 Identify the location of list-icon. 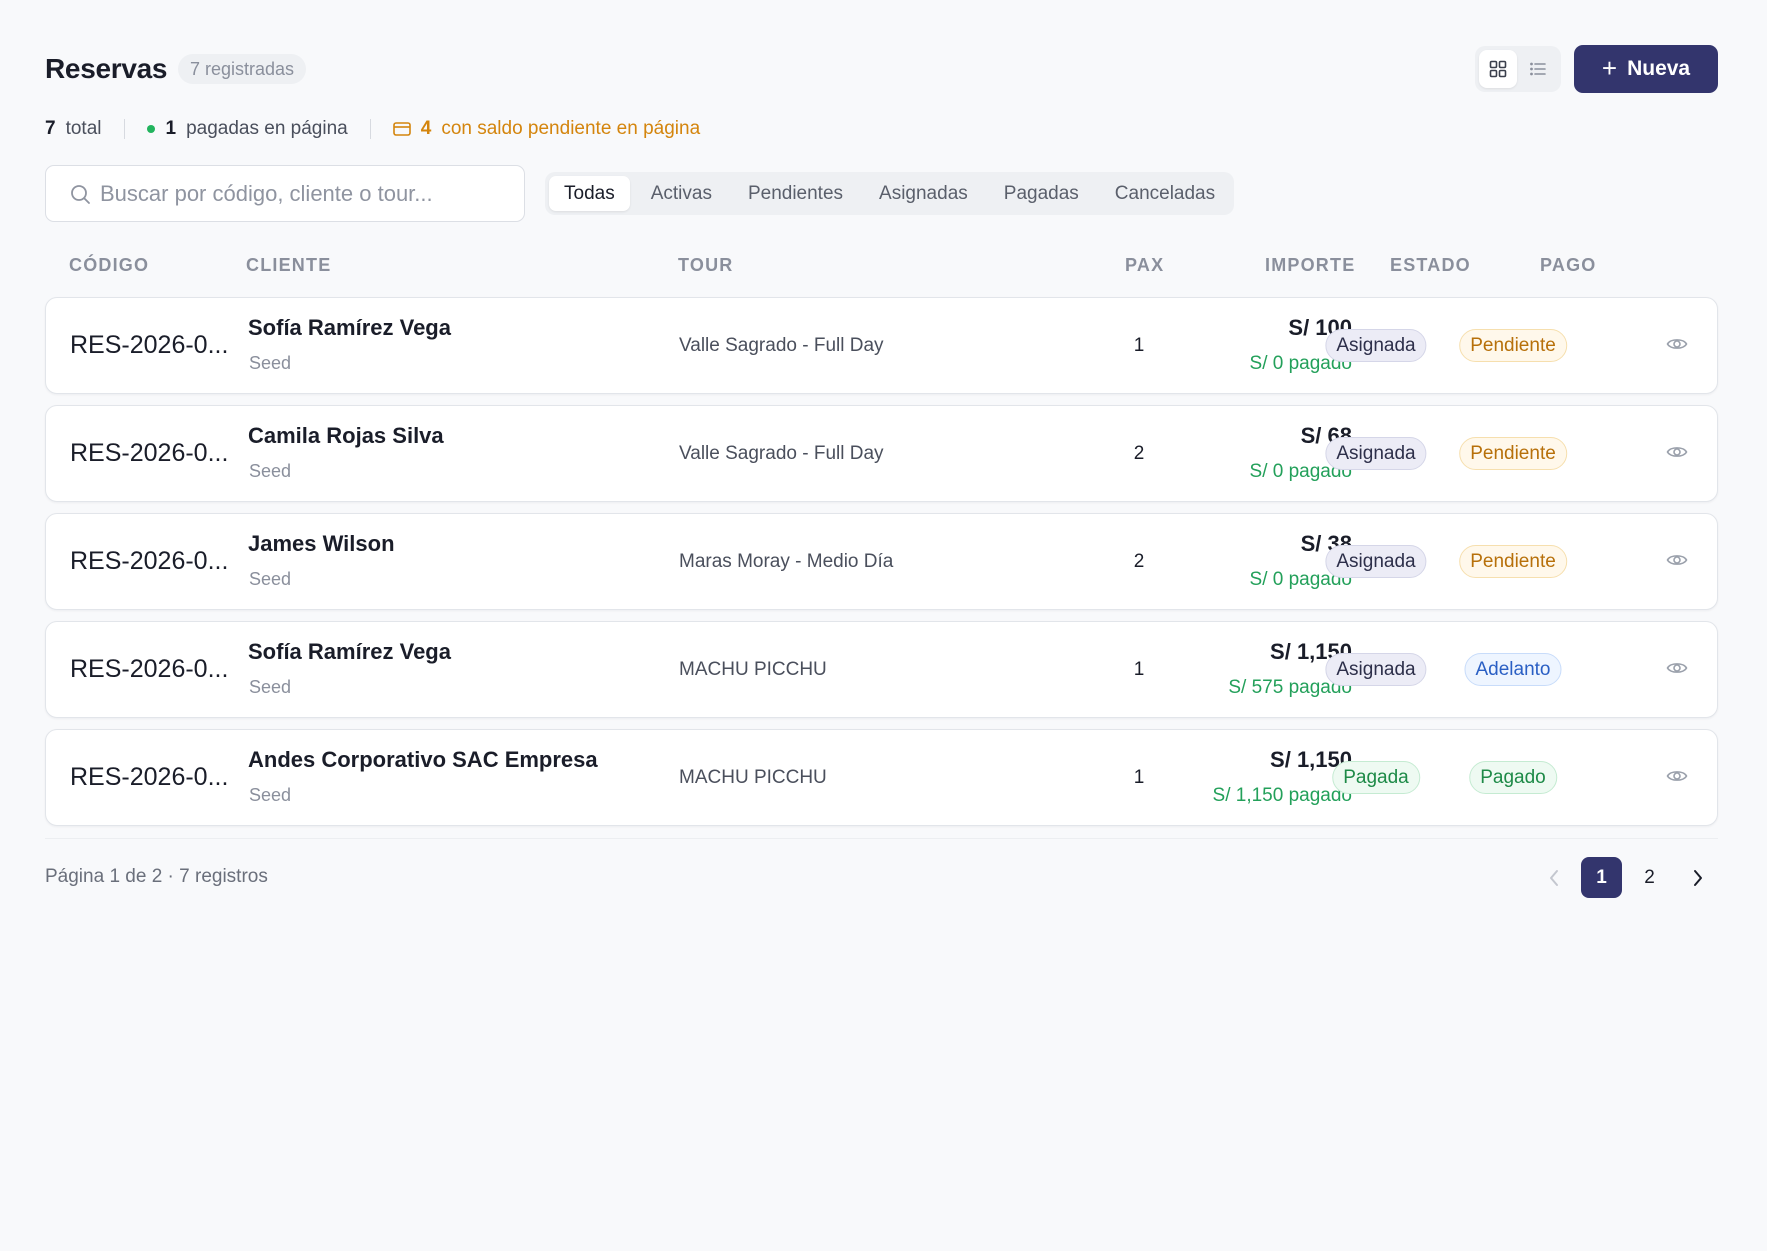
(1538, 69).